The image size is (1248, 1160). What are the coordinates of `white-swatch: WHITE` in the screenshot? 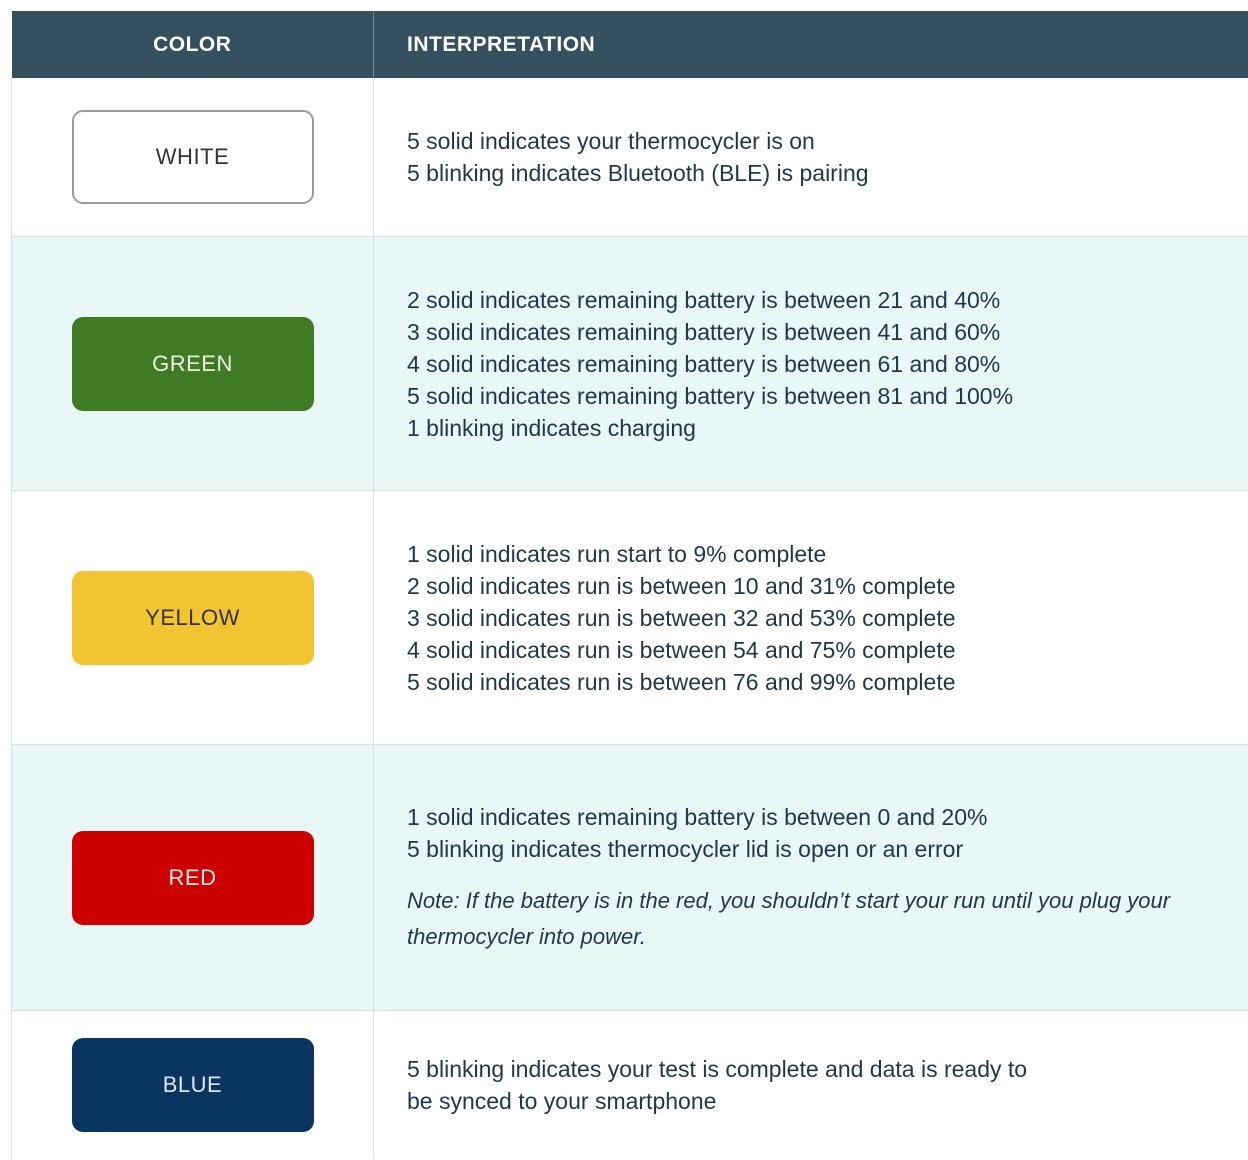 It's located at (192, 157).